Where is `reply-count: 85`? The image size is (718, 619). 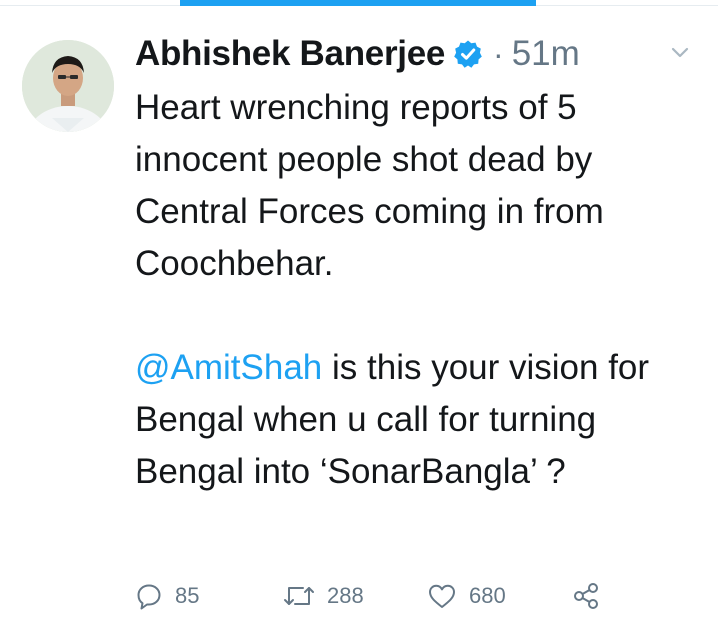
reply-count: 85 is located at coordinates (187, 595).